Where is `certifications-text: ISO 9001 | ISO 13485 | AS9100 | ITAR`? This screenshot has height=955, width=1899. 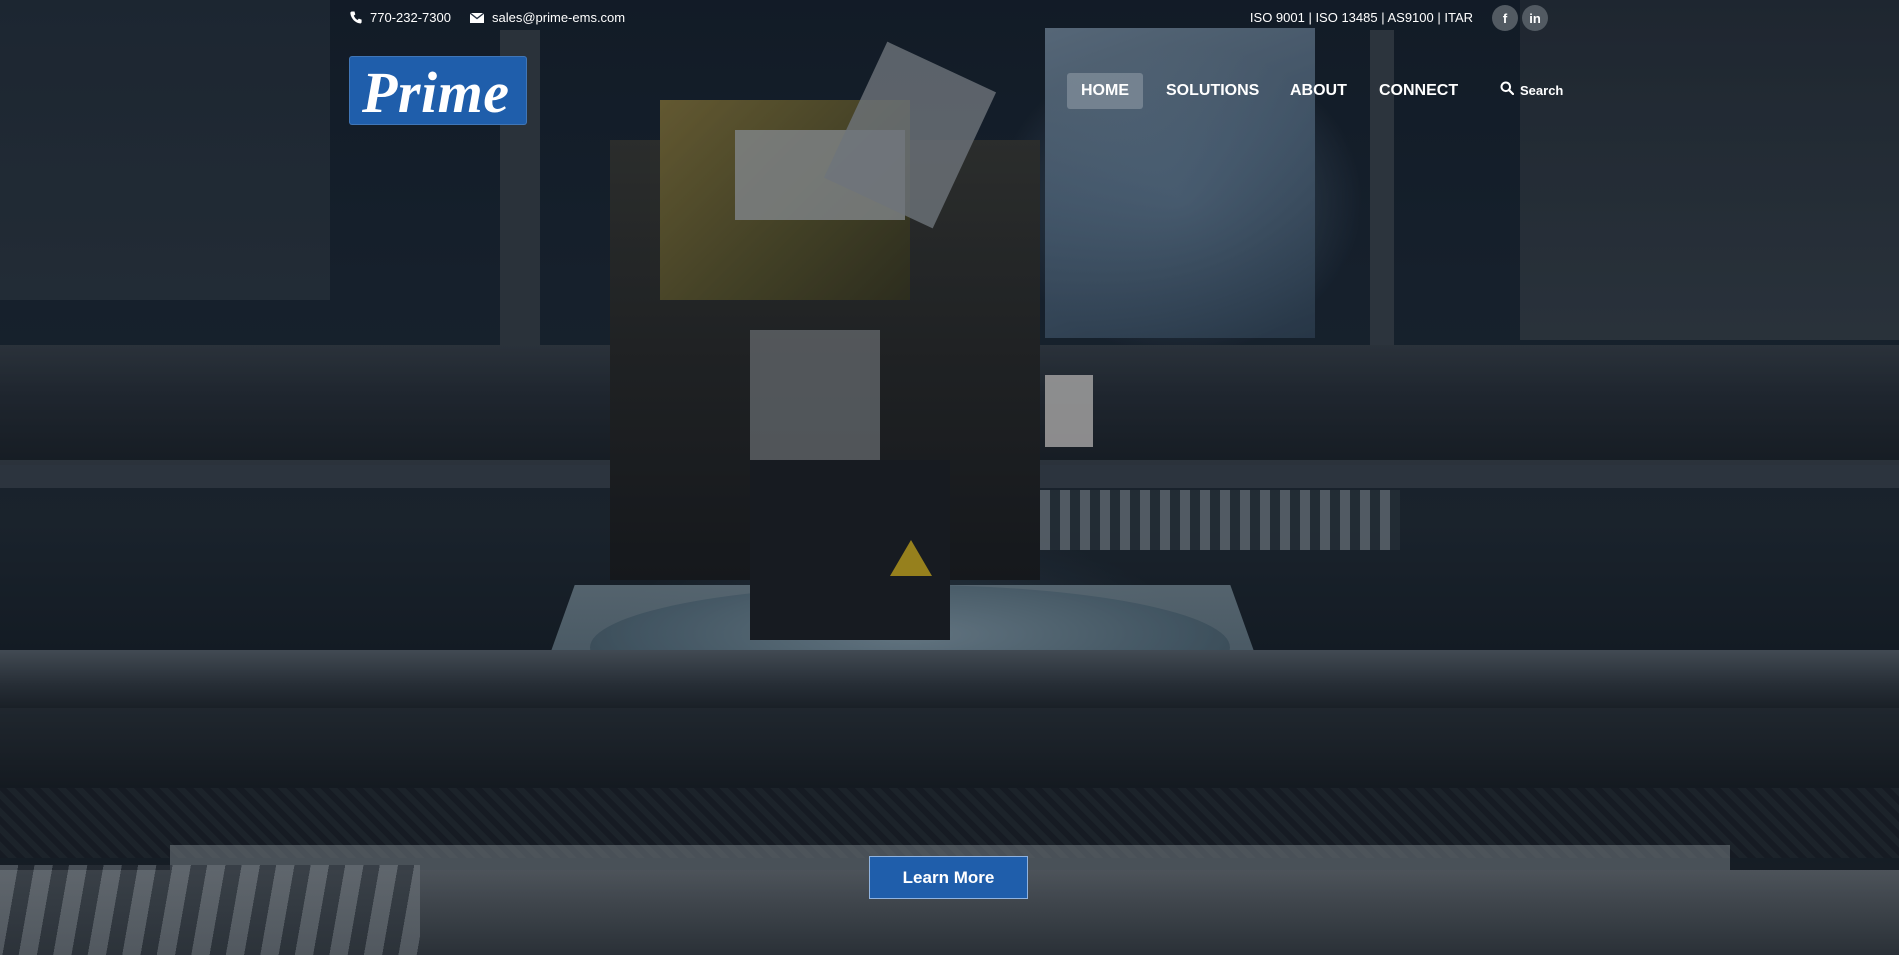 certifications-text: ISO 9001 | ISO 13485 | AS9100 | ITAR is located at coordinates (1361, 17).